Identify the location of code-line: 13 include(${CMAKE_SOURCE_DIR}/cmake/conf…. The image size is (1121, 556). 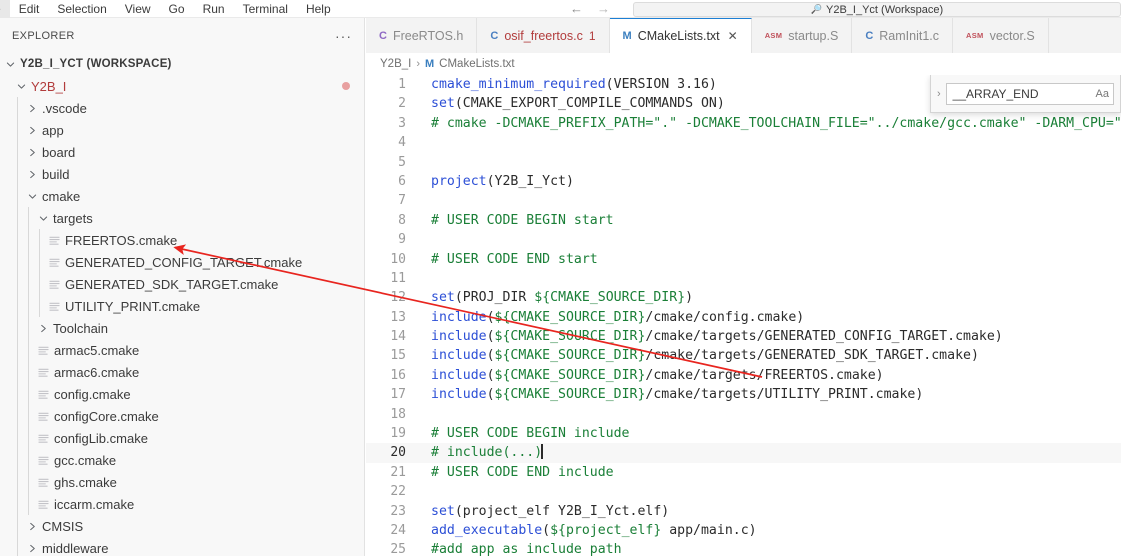
(743, 317).